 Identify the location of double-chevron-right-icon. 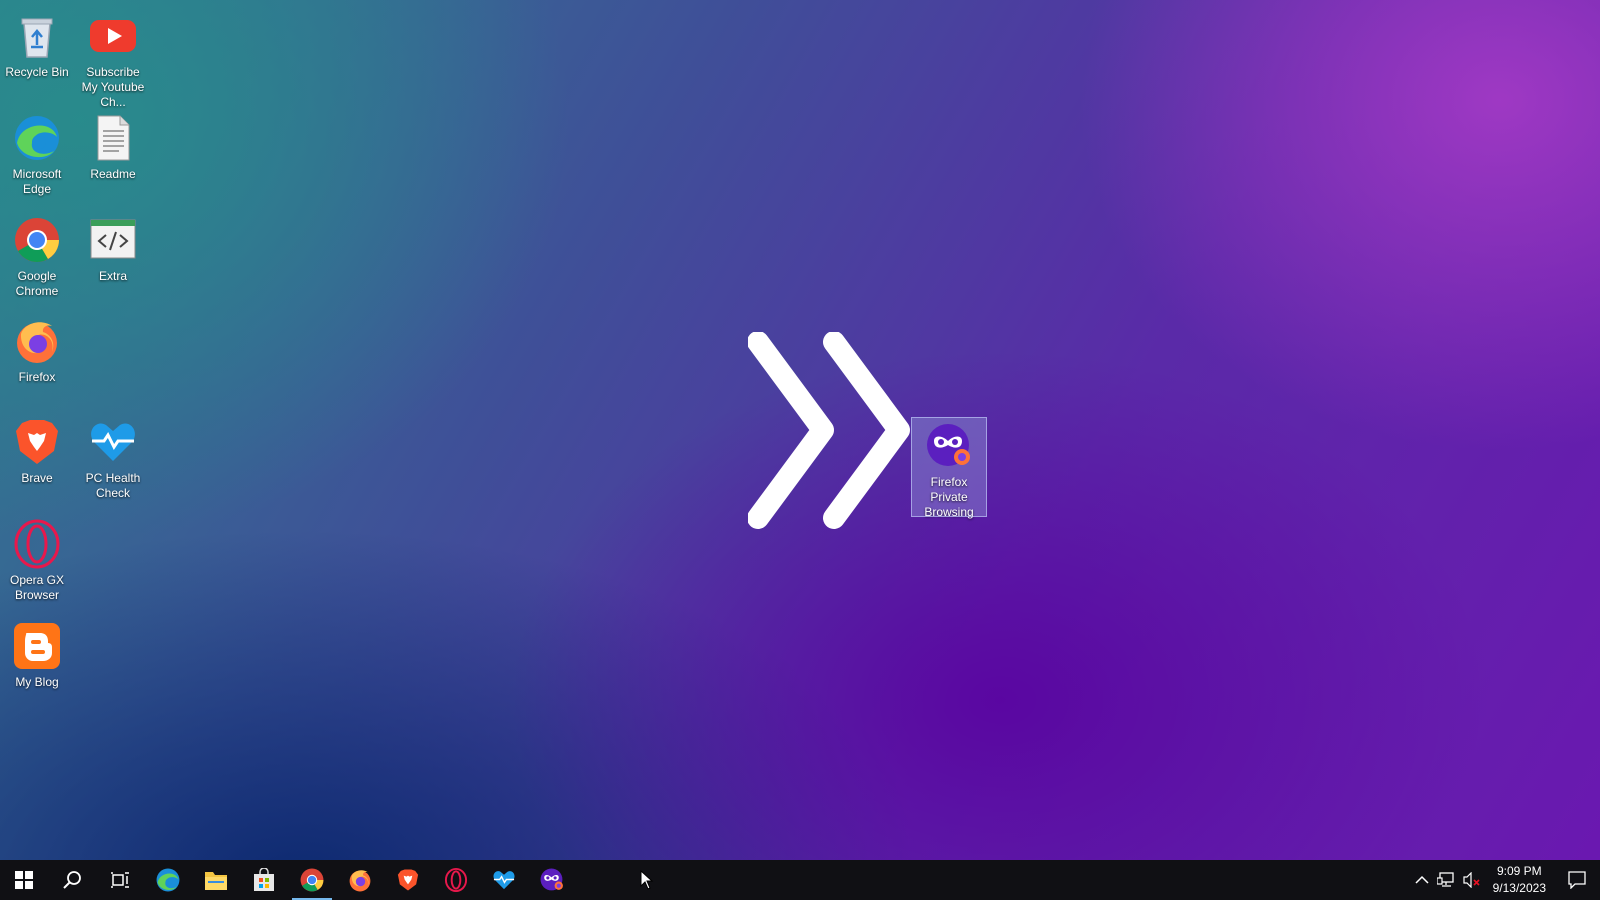
(837, 431).